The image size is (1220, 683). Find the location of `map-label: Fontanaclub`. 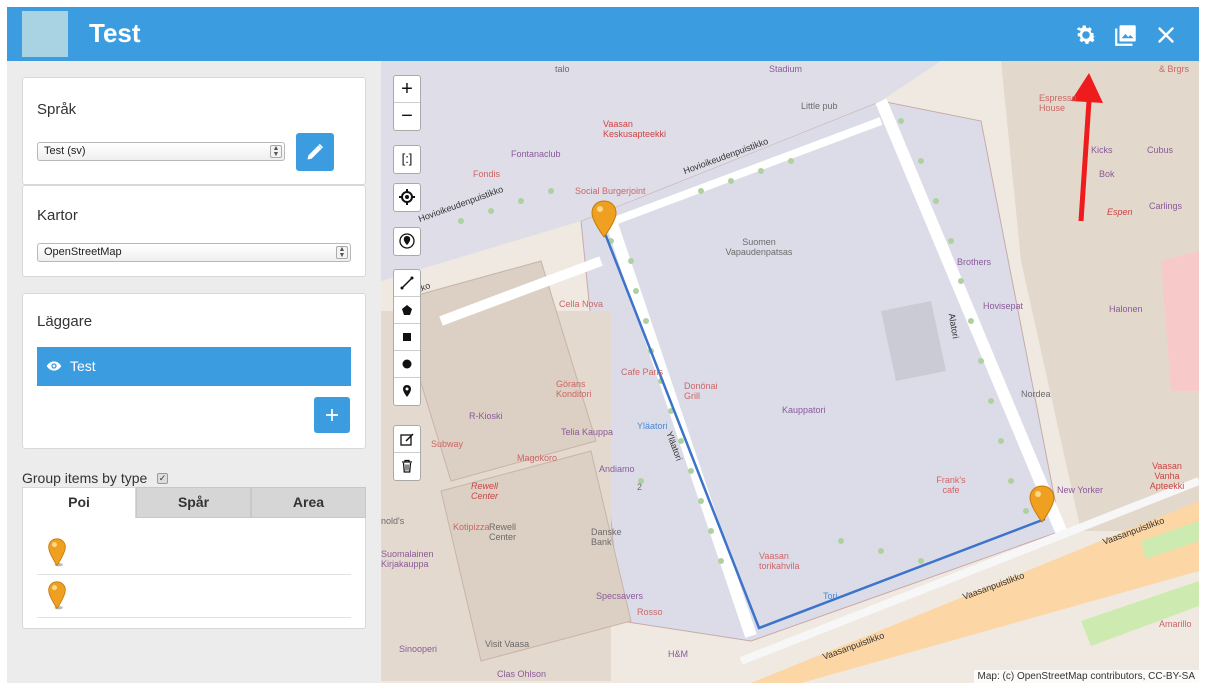

map-label: Fontanaclub is located at coordinates (536, 154).